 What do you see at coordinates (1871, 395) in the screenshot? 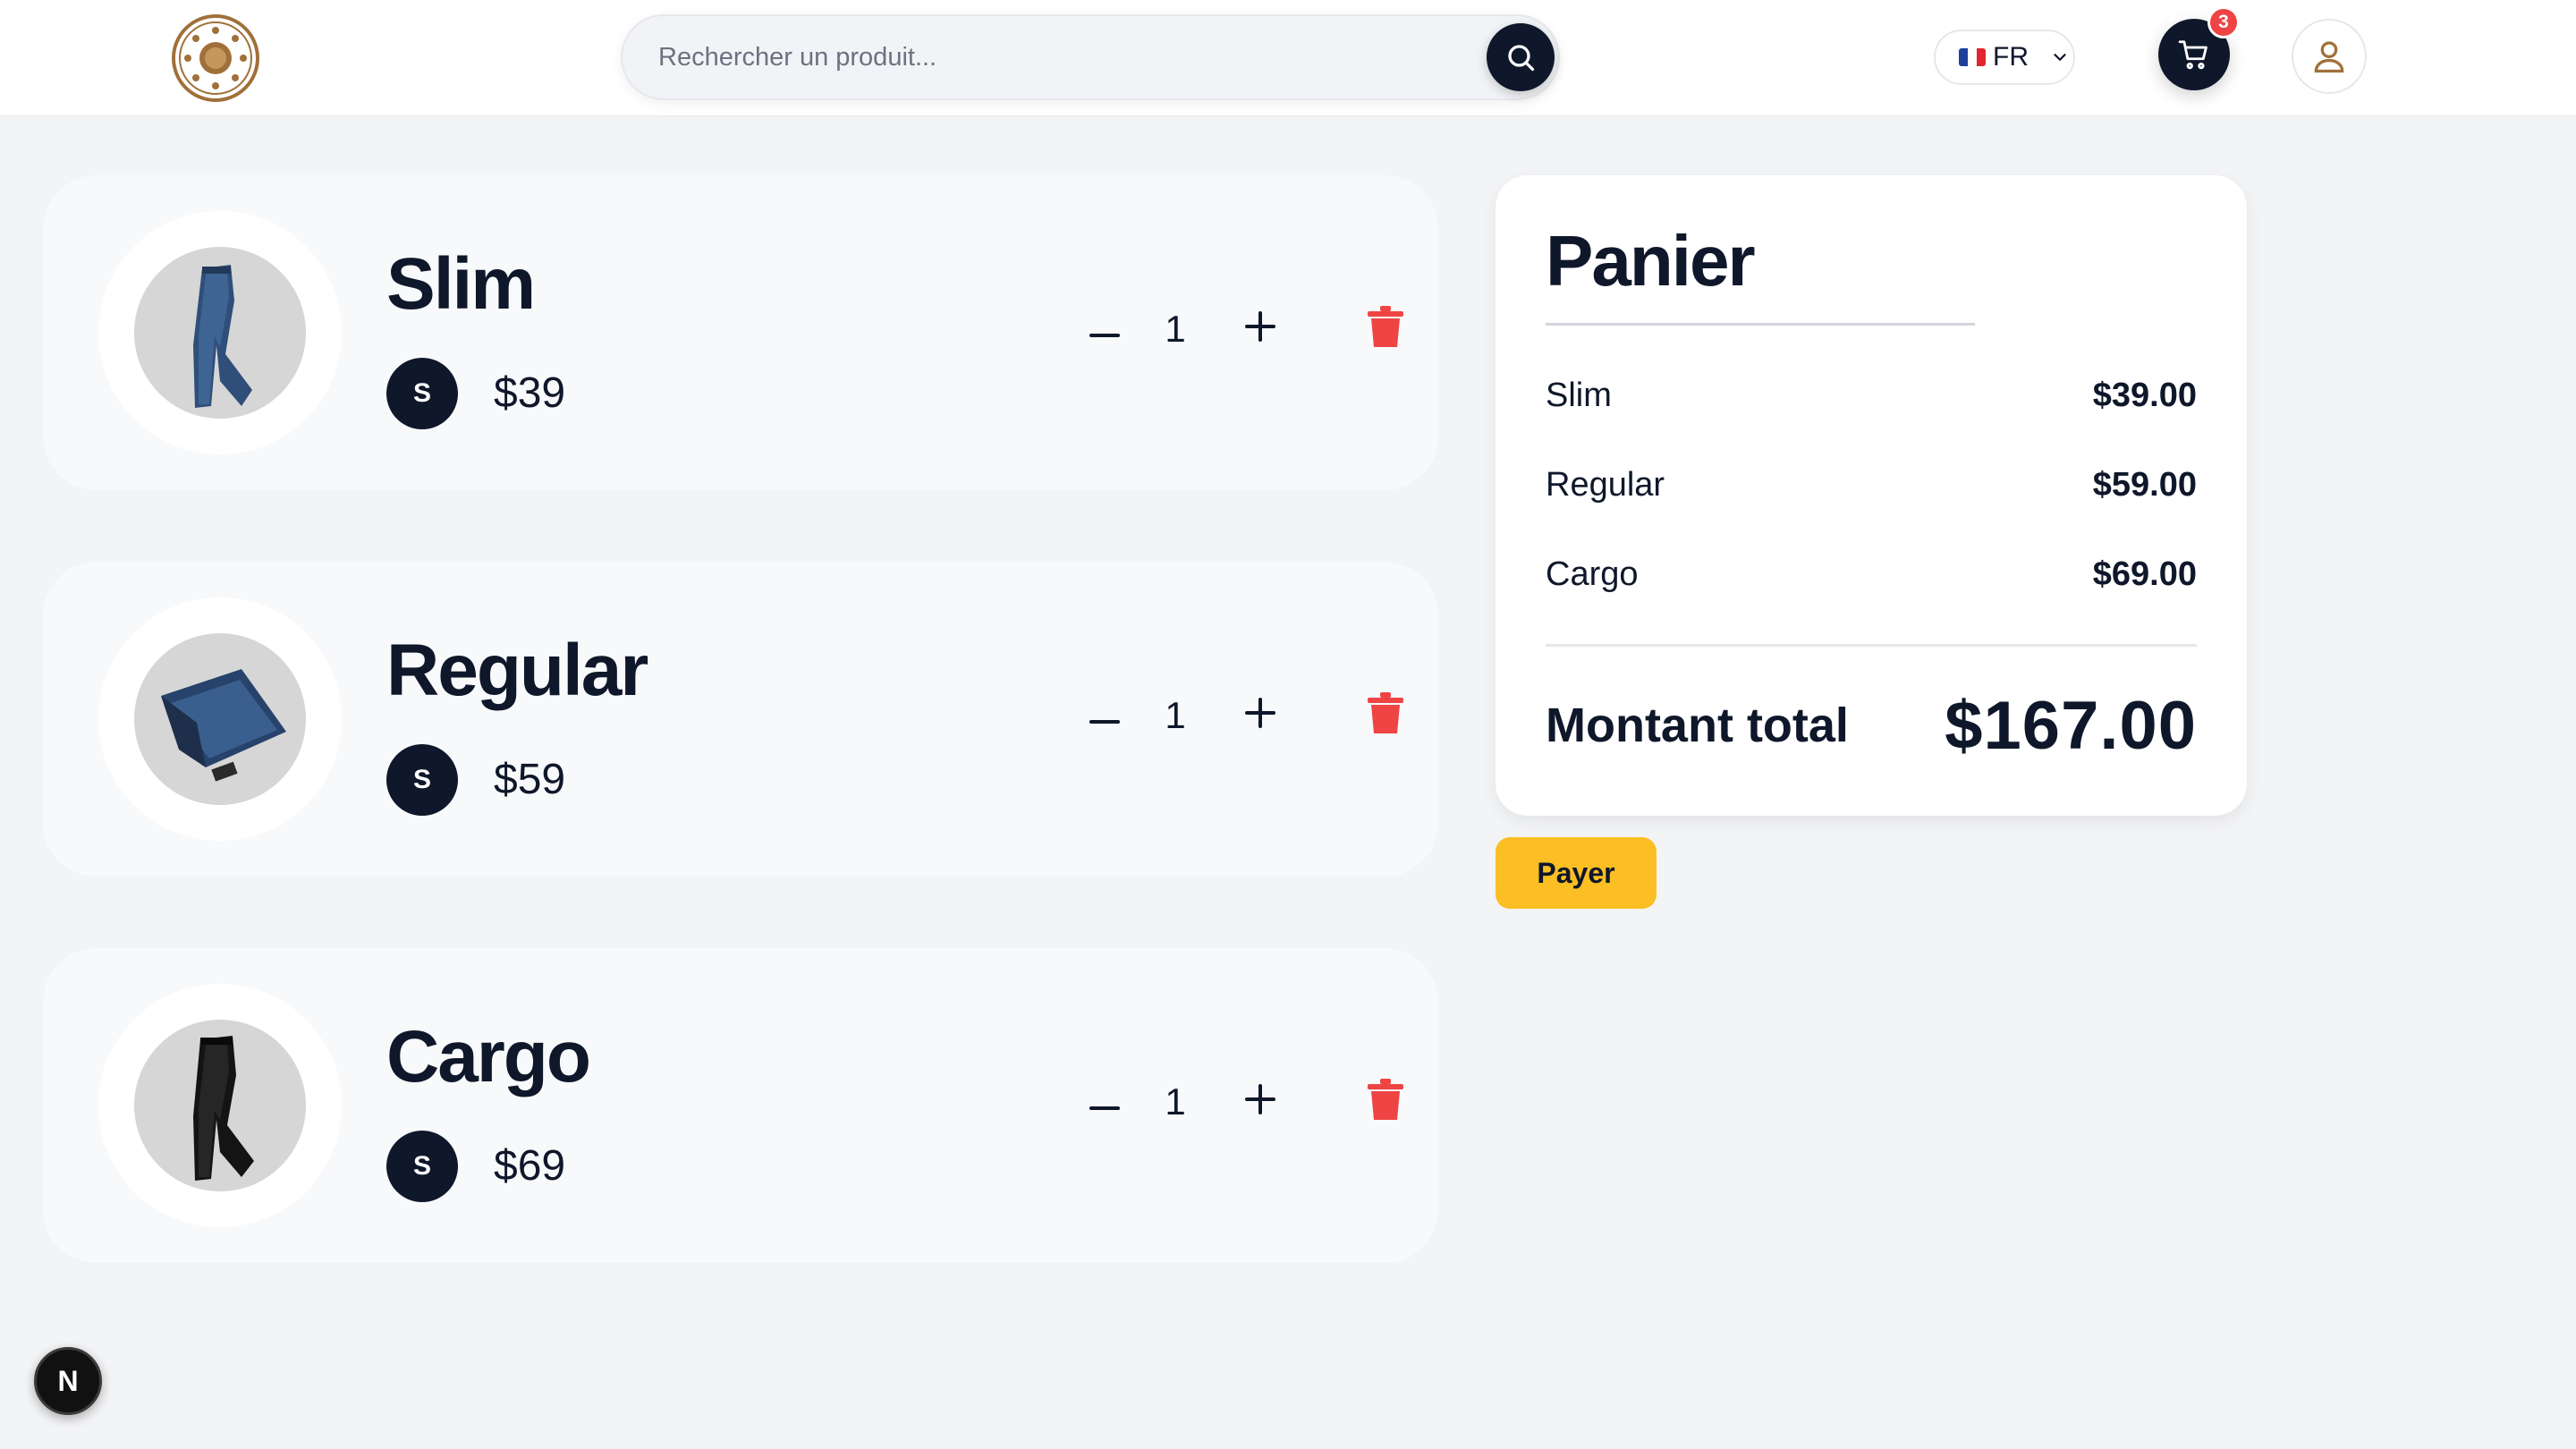
I see `summary-line: Slim $39.00` at bounding box center [1871, 395].